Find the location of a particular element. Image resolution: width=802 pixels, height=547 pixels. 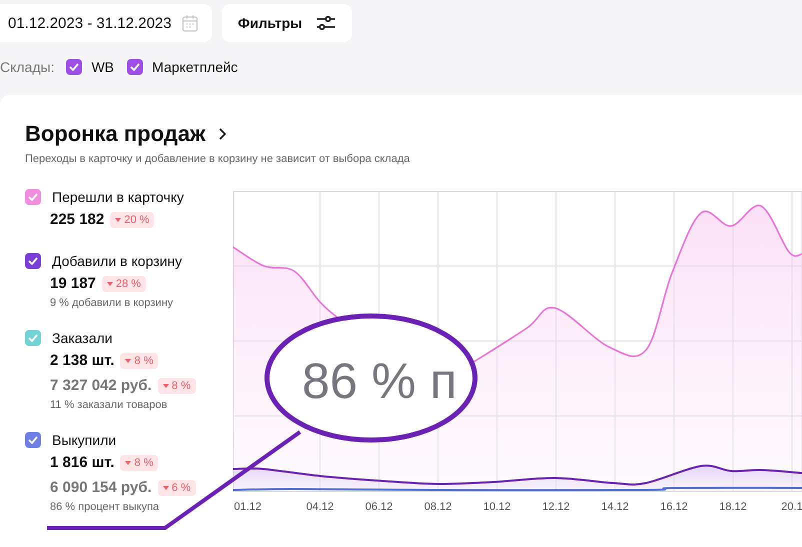

sliders-icon is located at coordinates (326, 23).